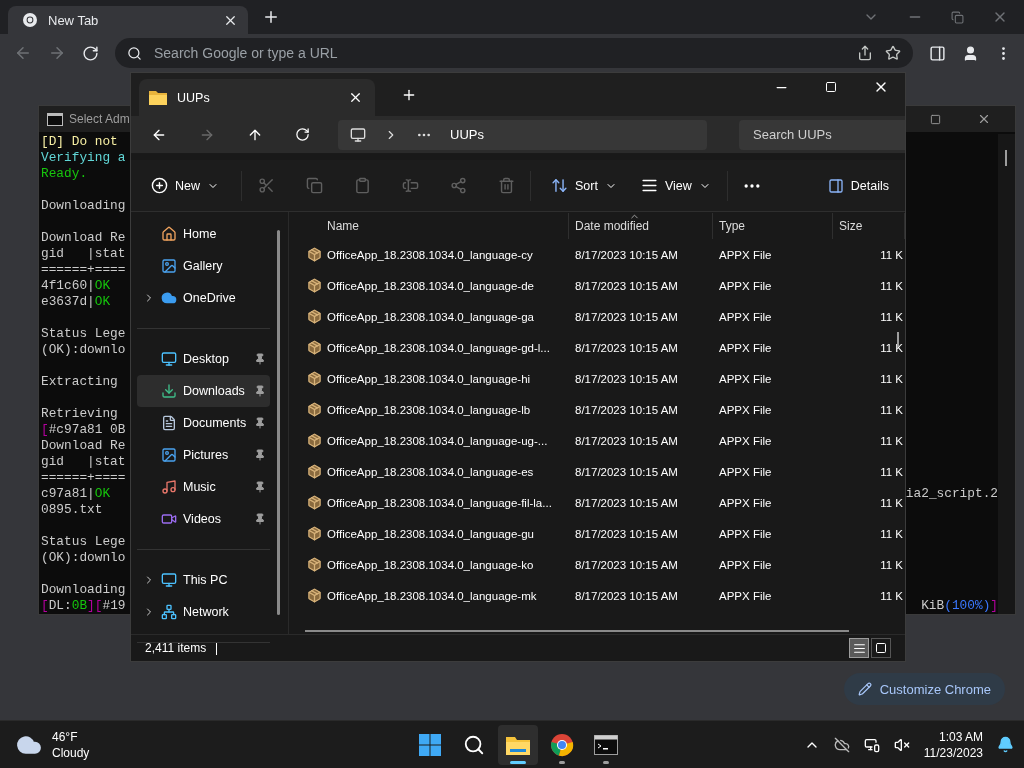 The height and width of the screenshot is (768, 1024). I want to click on browser-tab: New Tab, so click(128, 20).